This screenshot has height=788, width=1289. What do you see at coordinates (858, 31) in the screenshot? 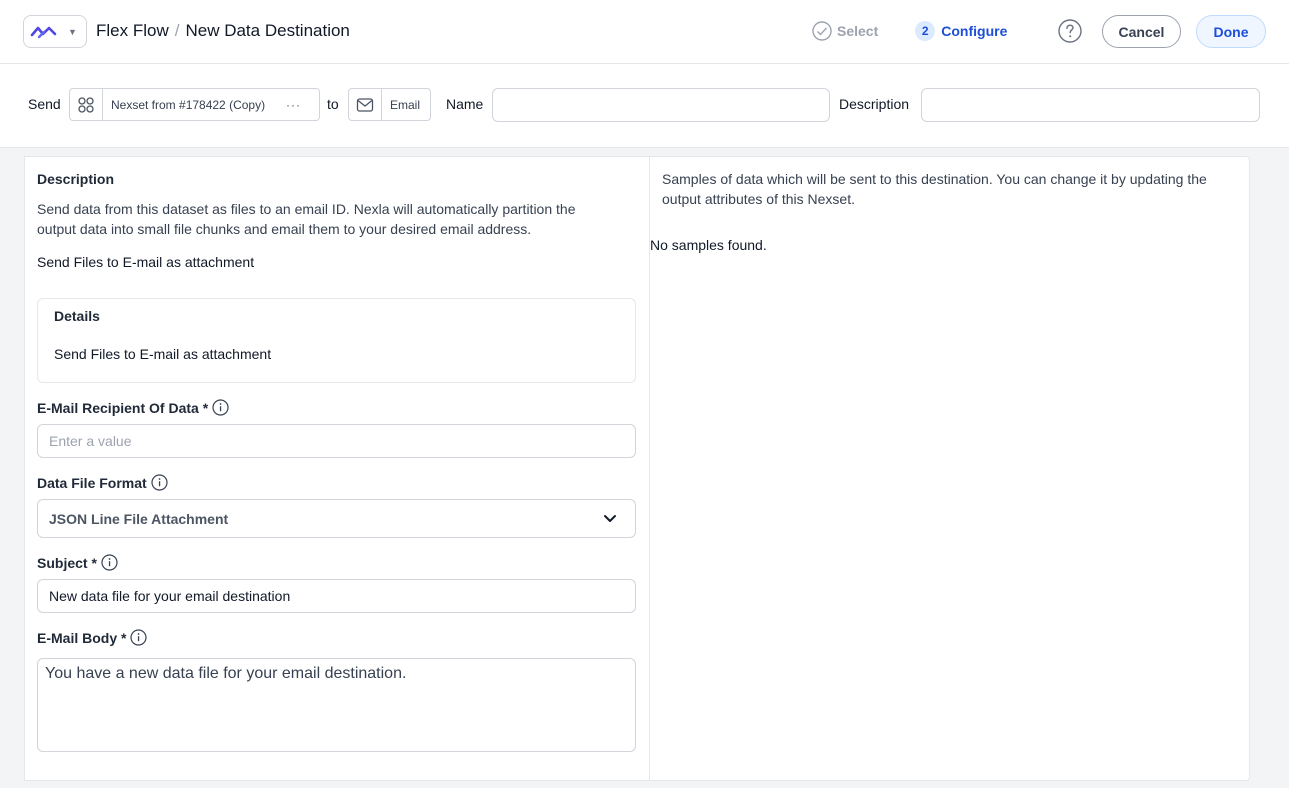
I see `step-select-label: Select` at bounding box center [858, 31].